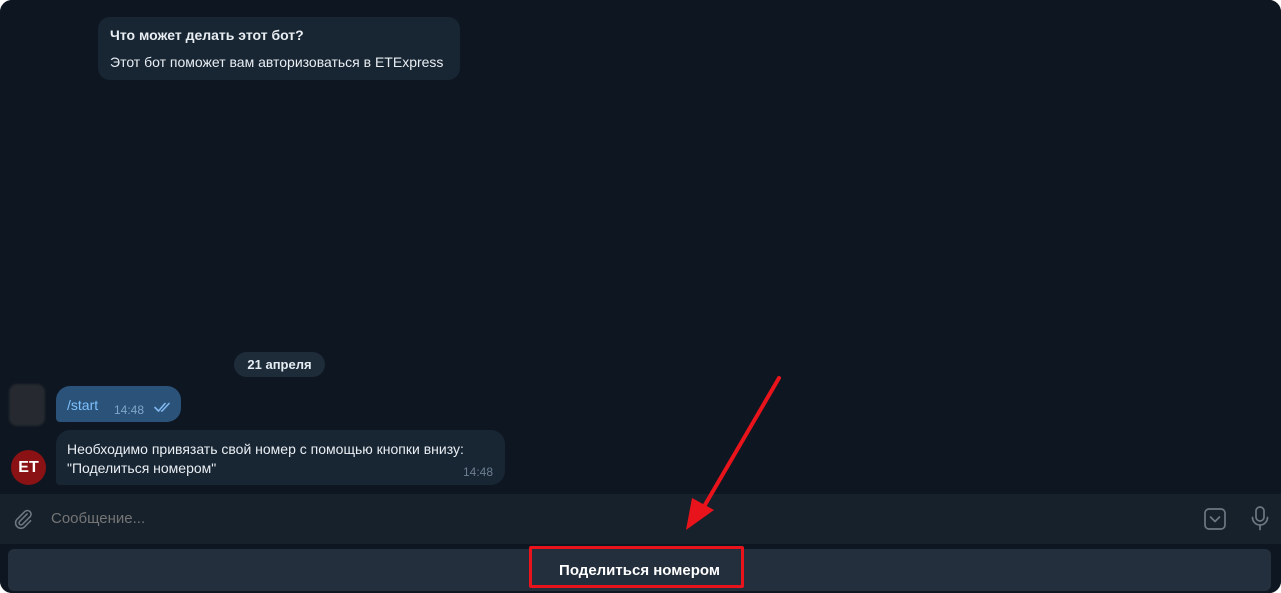 The height and width of the screenshot is (593, 1281). Describe the element at coordinates (23, 519) in the screenshot. I see `paperclip-icon` at that location.